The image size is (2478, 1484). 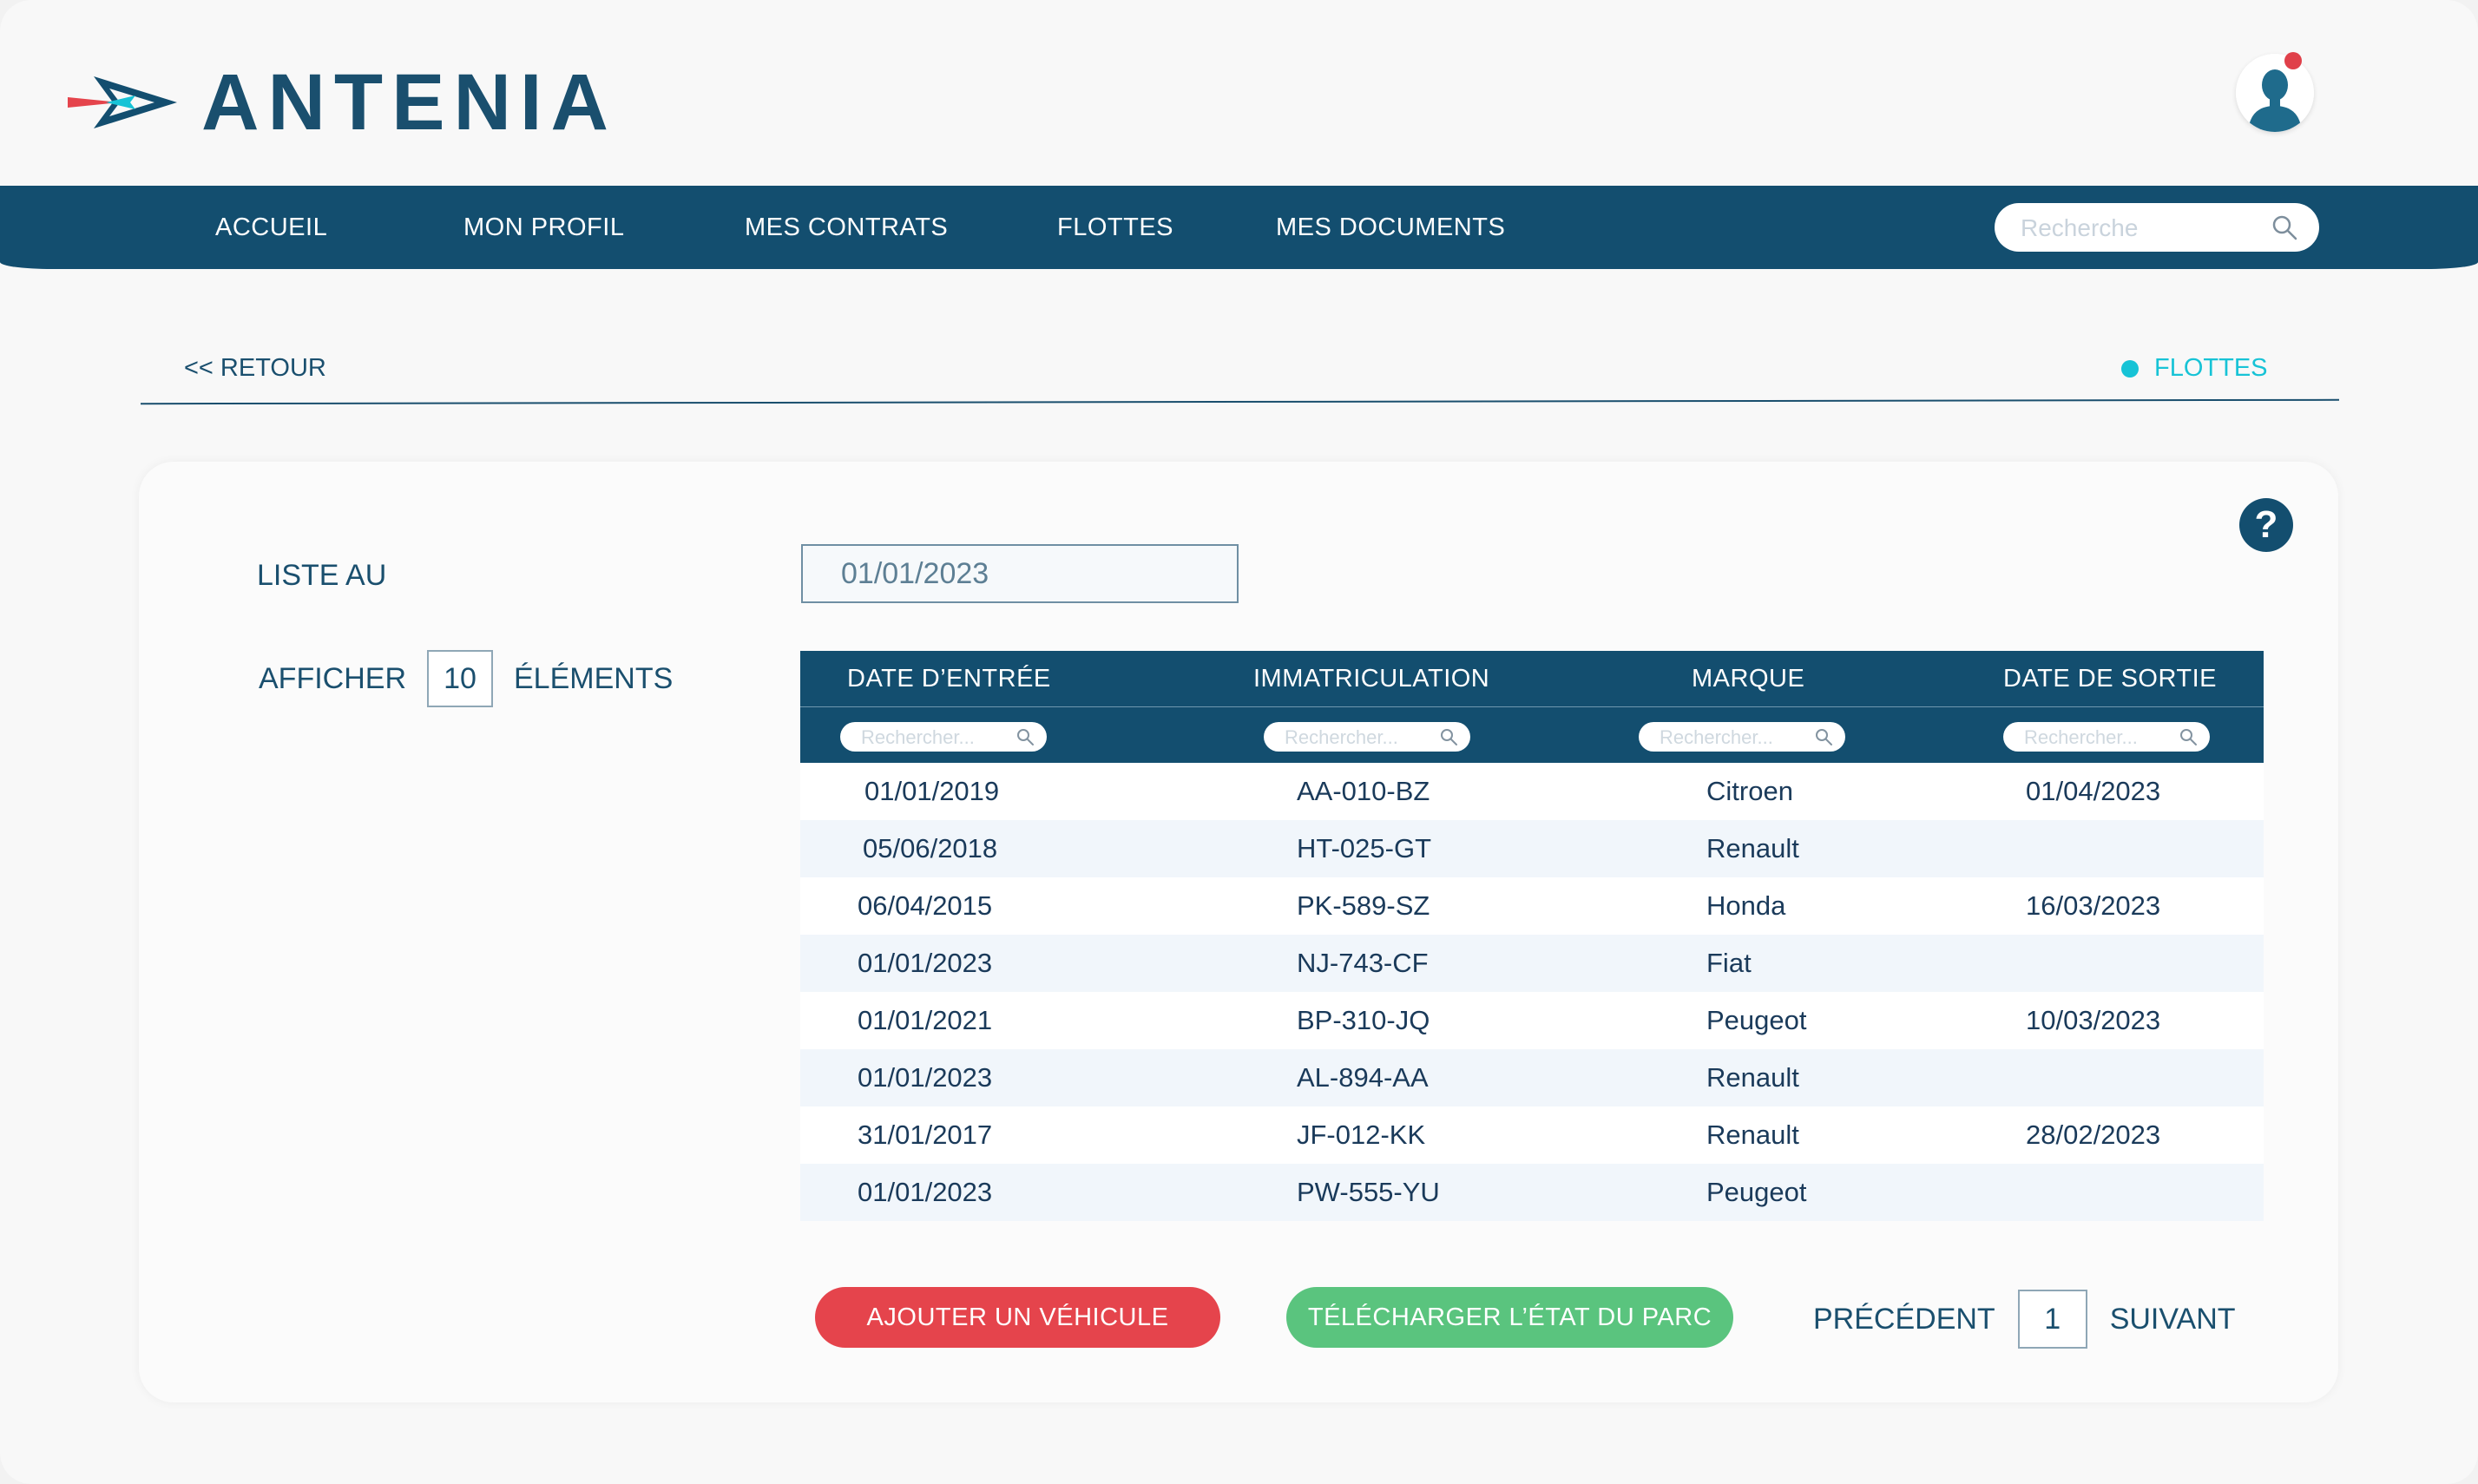 What do you see at coordinates (2173, 1319) in the screenshot?
I see `next-page-link: SUIVANT` at bounding box center [2173, 1319].